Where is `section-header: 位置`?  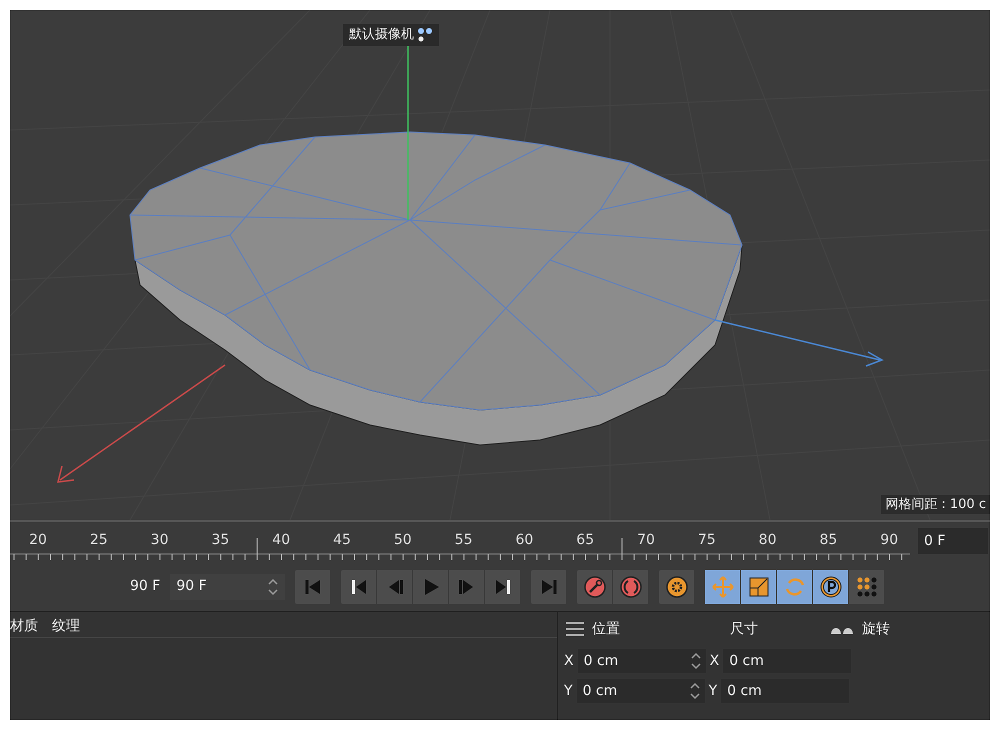 section-header: 位置 is located at coordinates (606, 629).